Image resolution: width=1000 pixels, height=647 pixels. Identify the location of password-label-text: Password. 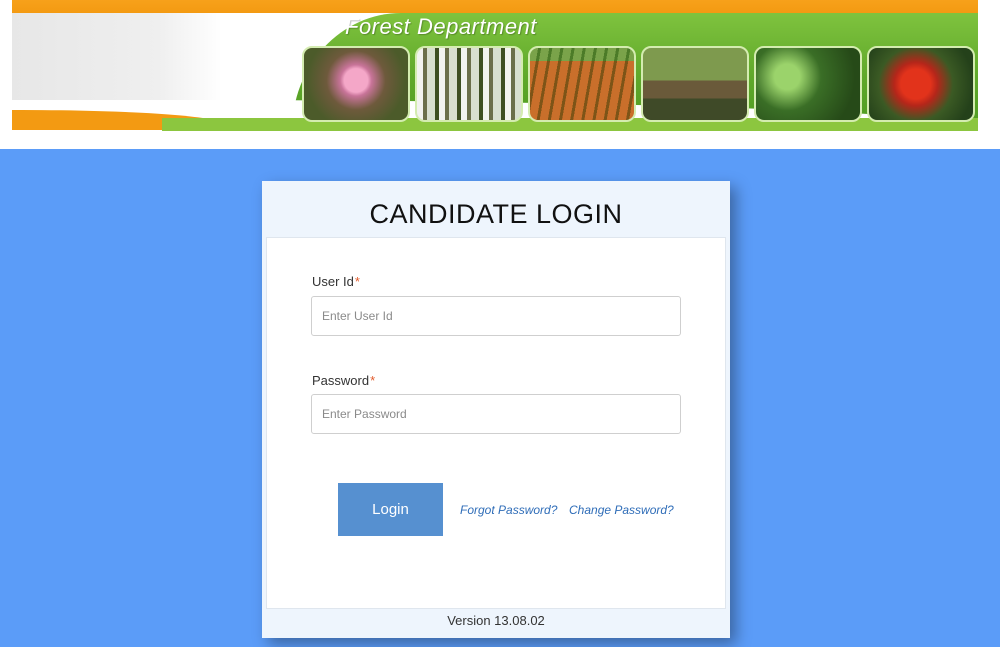
(341, 380).